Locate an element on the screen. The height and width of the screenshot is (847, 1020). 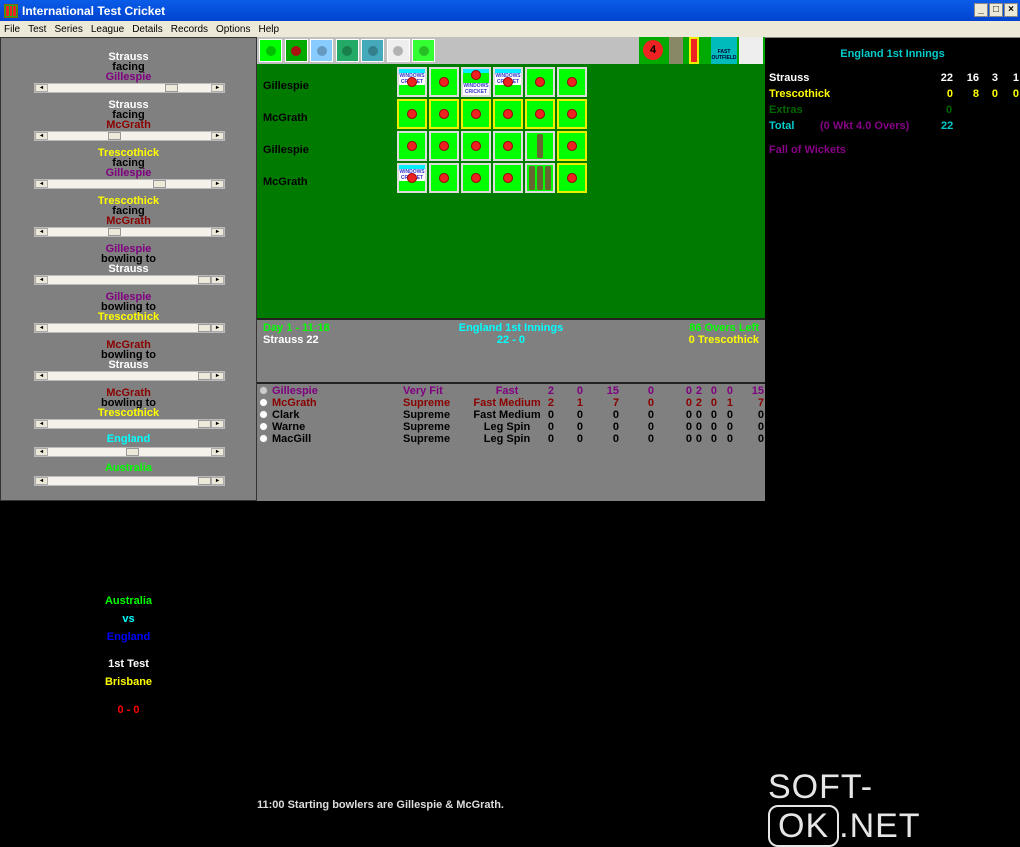
clock-button is located at coordinates (423, 50).